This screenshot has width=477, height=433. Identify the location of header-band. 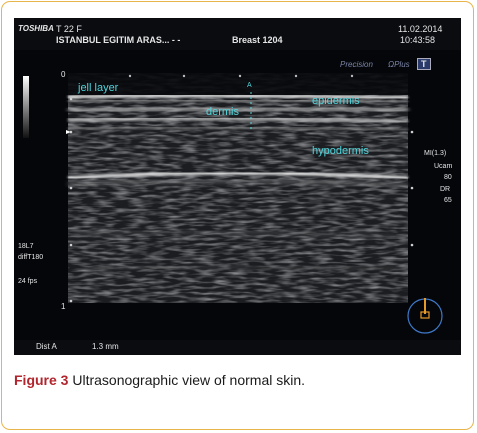
(237, 34).